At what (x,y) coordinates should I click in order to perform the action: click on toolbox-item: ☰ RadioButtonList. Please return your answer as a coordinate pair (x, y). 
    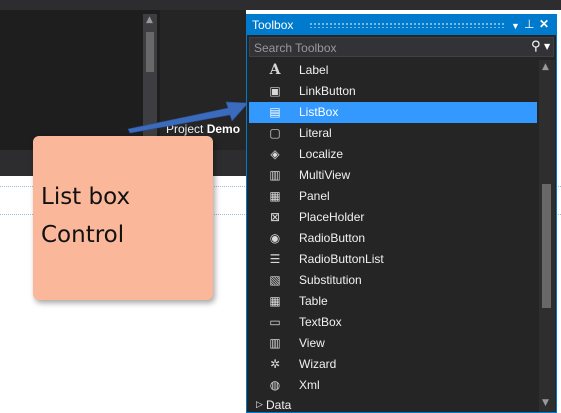
    Looking at the image, I should click on (393, 259).